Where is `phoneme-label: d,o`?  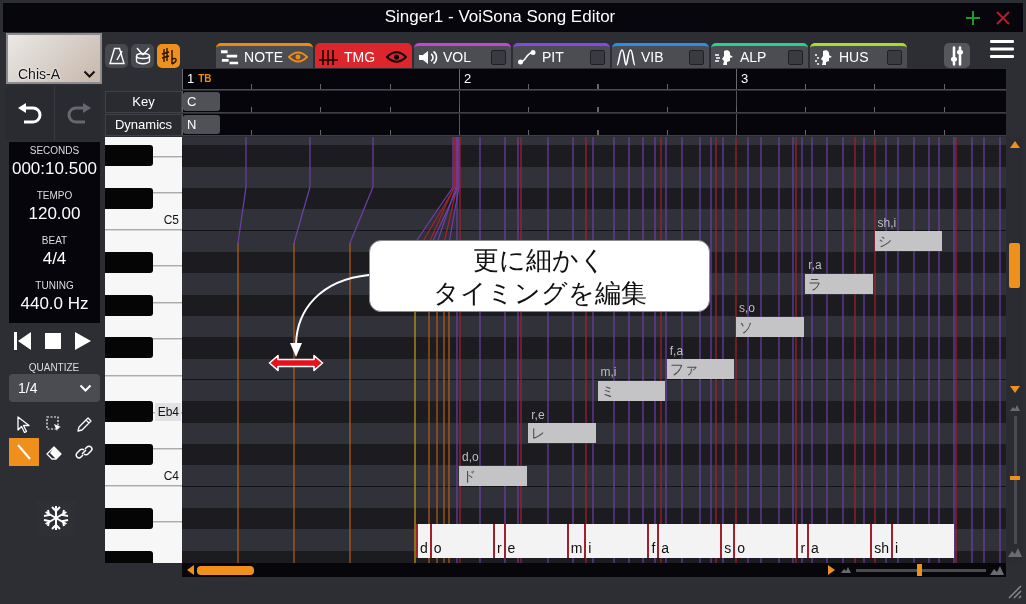 phoneme-label: d,o is located at coordinates (470, 458).